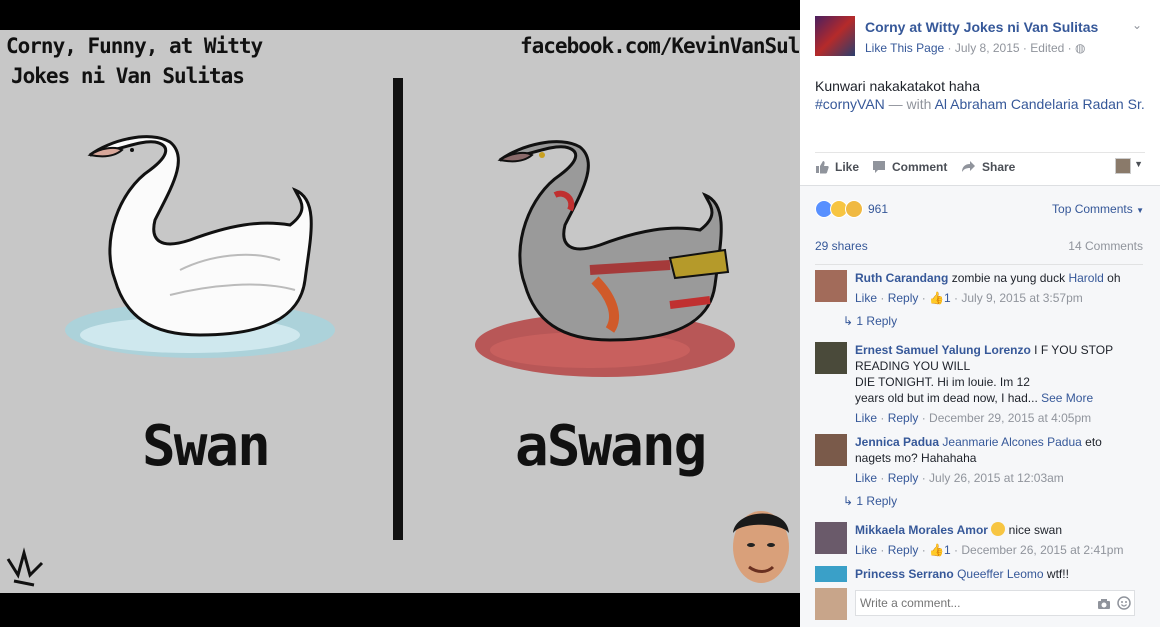 The width and height of the screenshot is (1160, 627). I want to click on shares-comments-row: 29 shares 14 Comments, so click(979, 249).